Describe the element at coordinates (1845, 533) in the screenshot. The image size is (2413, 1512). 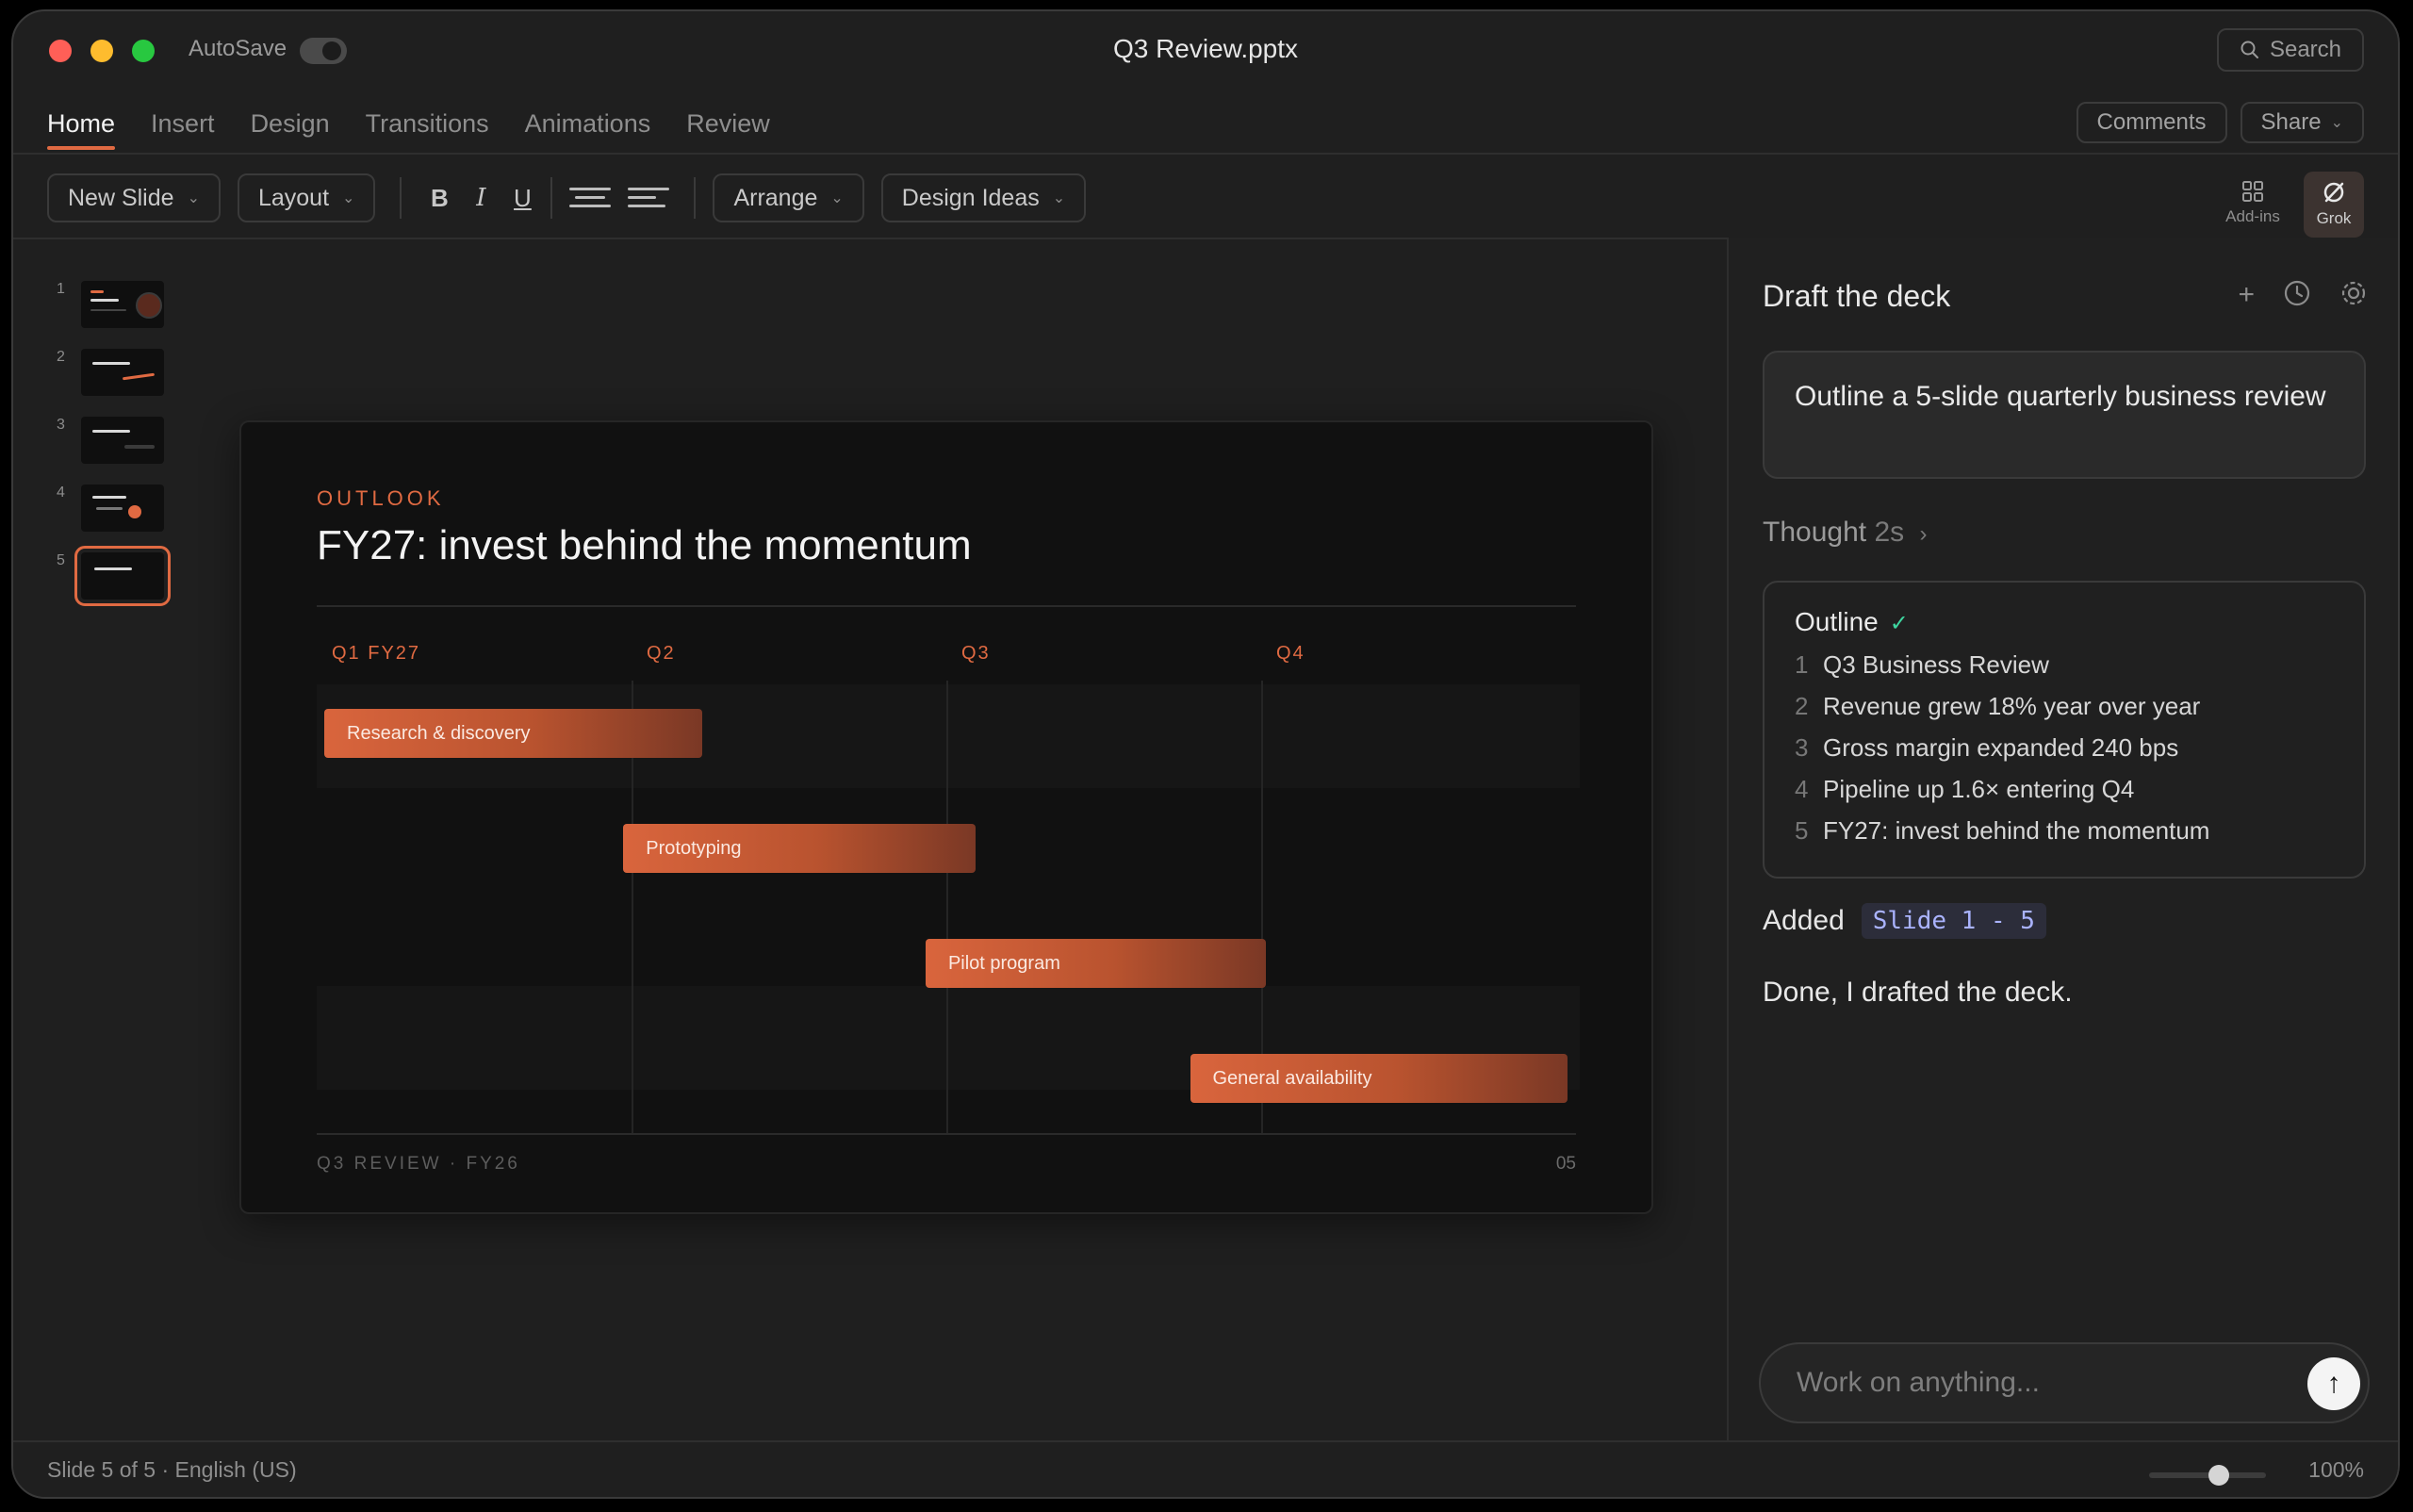
I see `thought-toggle: Thought 2s ›` at that location.